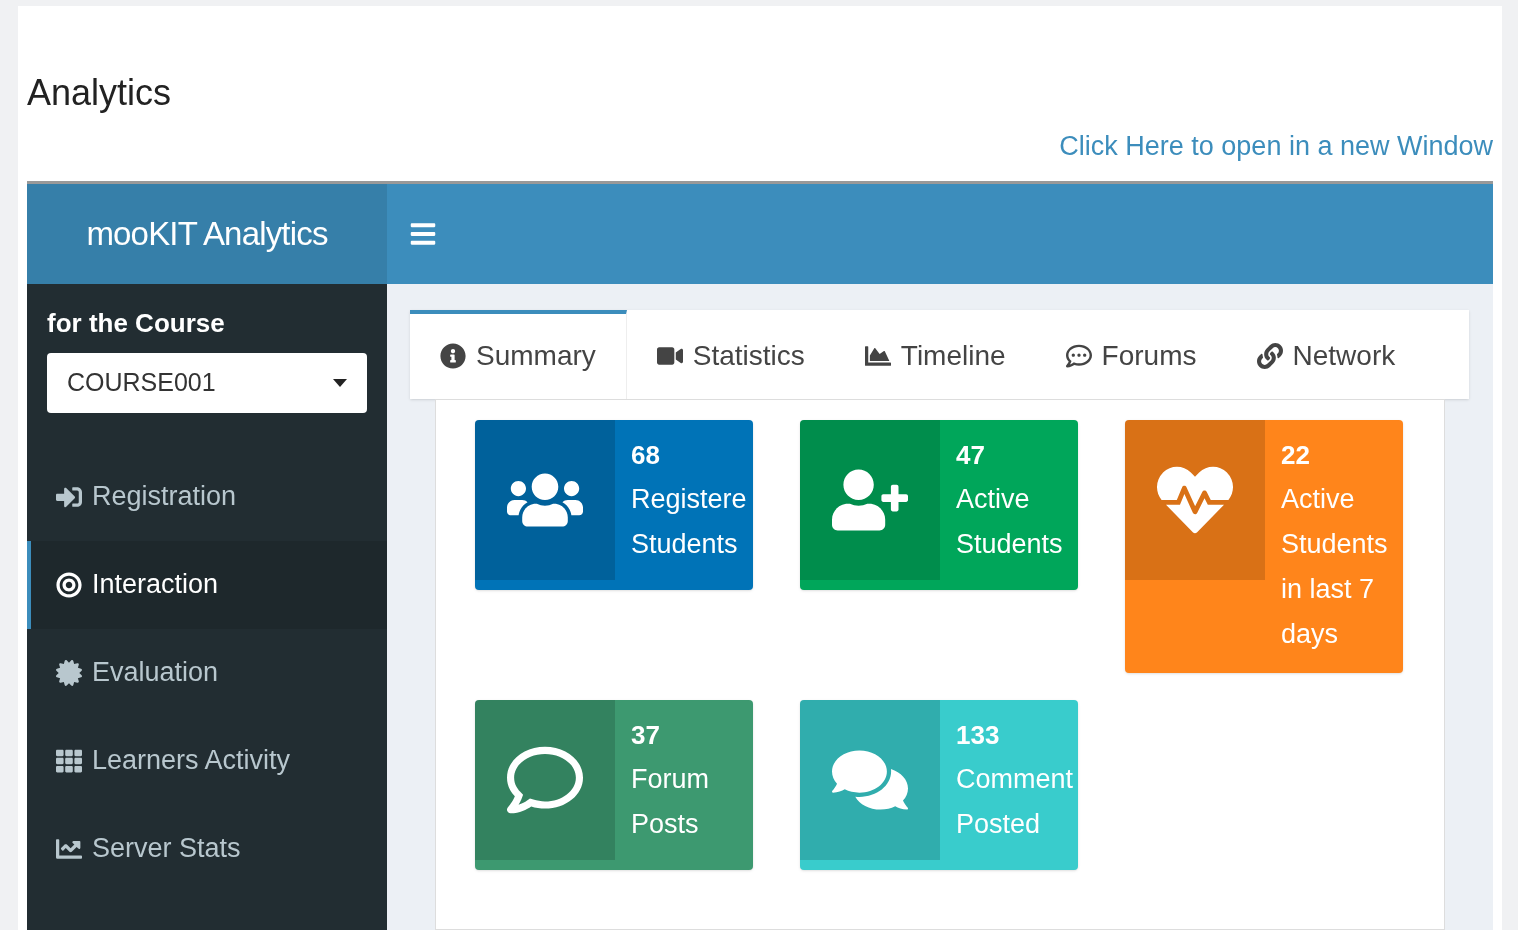 The height and width of the screenshot is (930, 1518). What do you see at coordinates (1015, 801) in the screenshot?
I see `stat-label: Comment Posted` at bounding box center [1015, 801].